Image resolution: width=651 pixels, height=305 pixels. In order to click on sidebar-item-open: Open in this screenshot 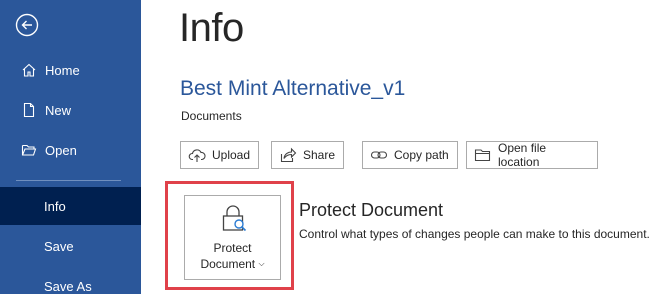, I will do `click(70, 150)`.